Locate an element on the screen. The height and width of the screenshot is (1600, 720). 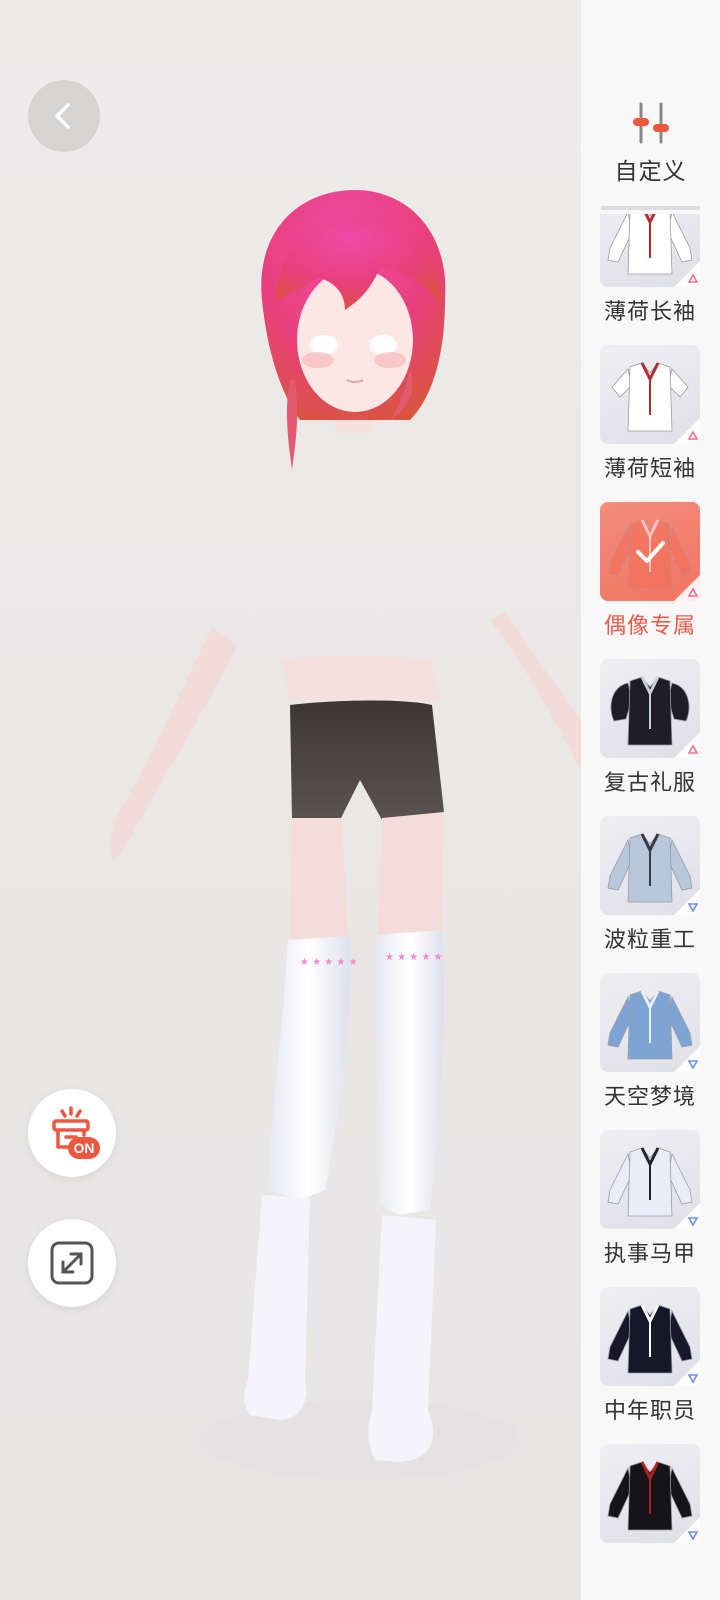
sliders-icon is located at coordinates (650, 123).